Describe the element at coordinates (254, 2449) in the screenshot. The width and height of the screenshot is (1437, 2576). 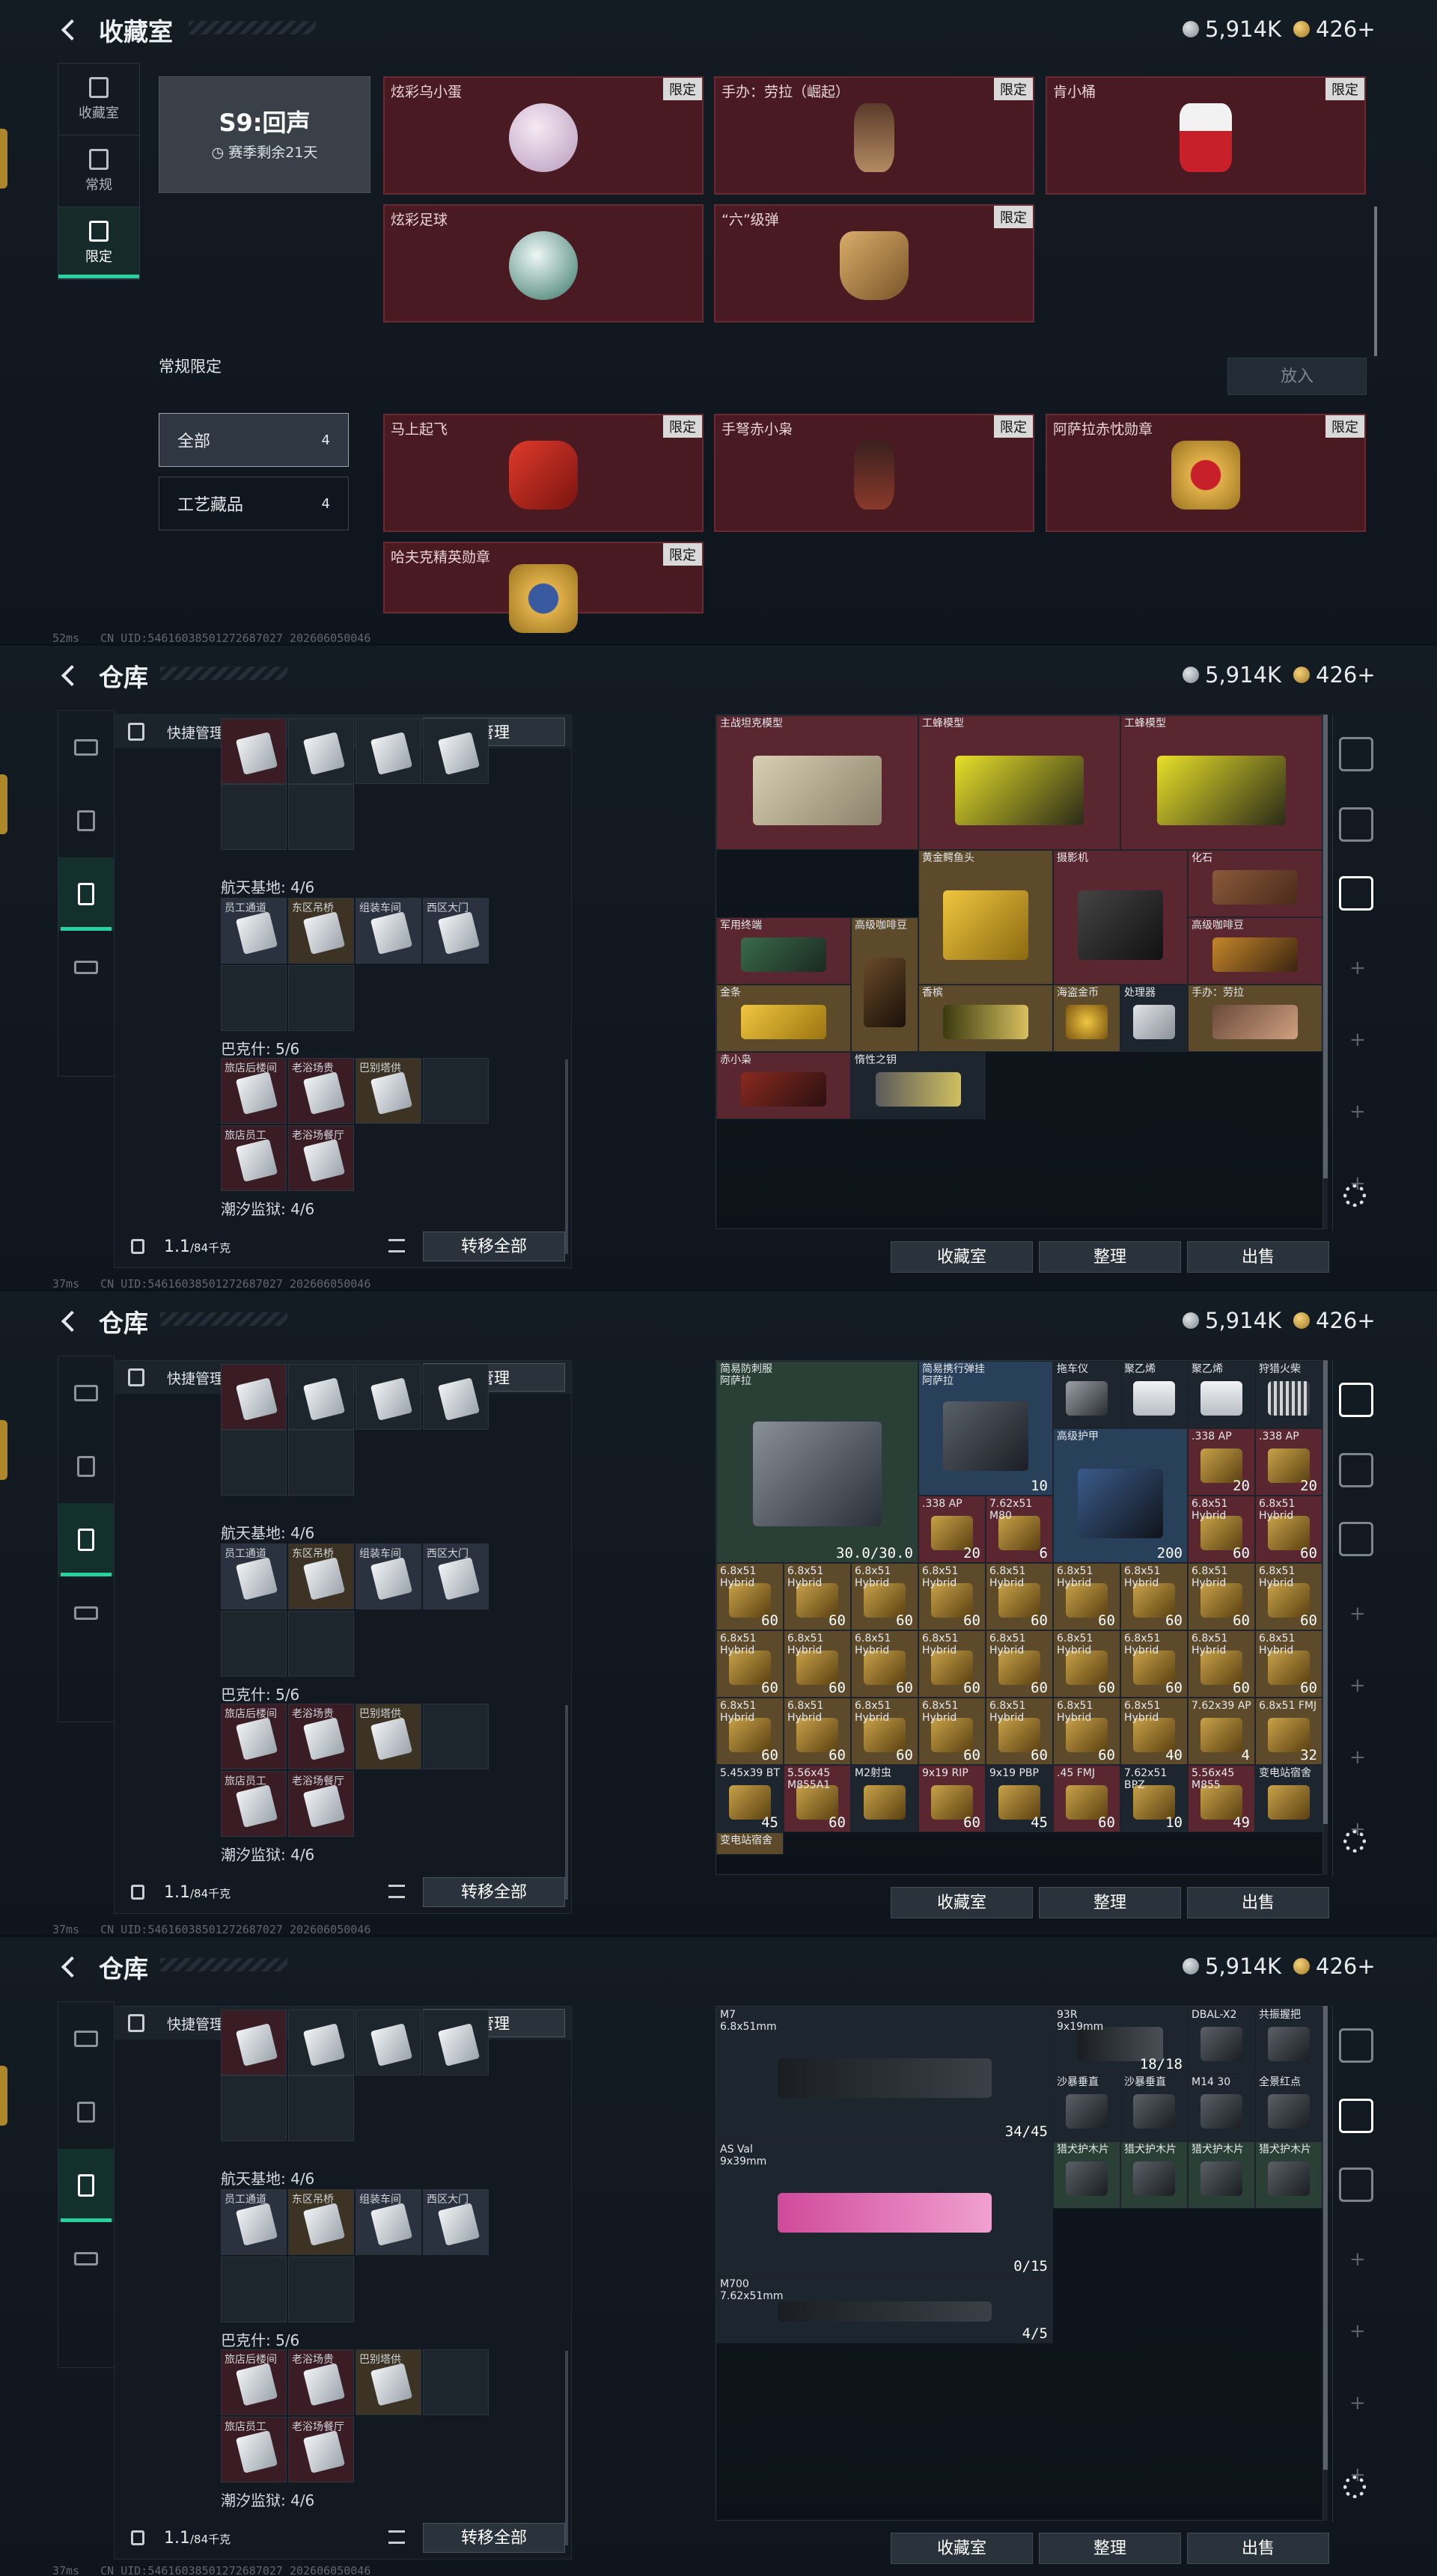
I see `key-card-slot: 旅店员工` at that location.